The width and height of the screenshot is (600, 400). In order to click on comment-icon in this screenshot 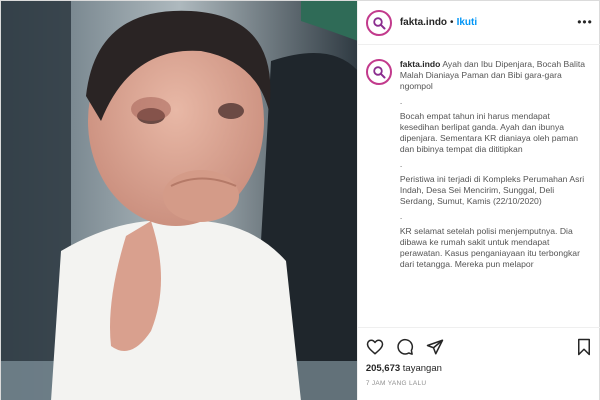, I will do `click(405, 347)`.